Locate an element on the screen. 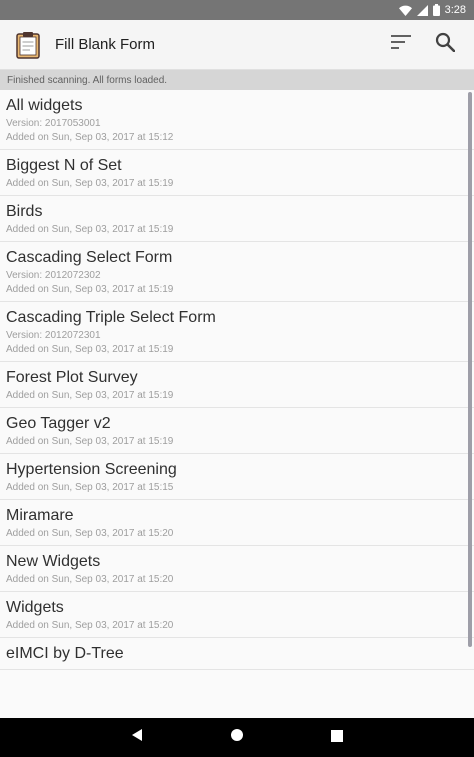  form-name: Widgets is located at coordinates (35, 607).